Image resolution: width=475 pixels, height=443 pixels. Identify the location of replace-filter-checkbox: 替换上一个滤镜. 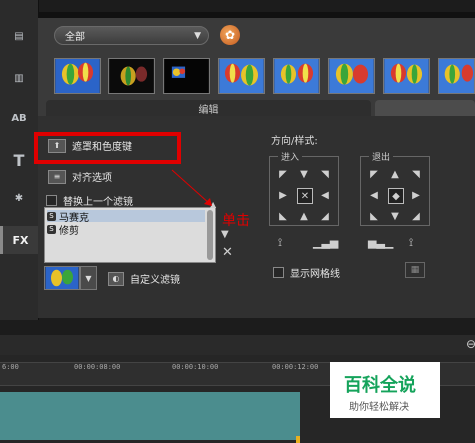
(89, 200).